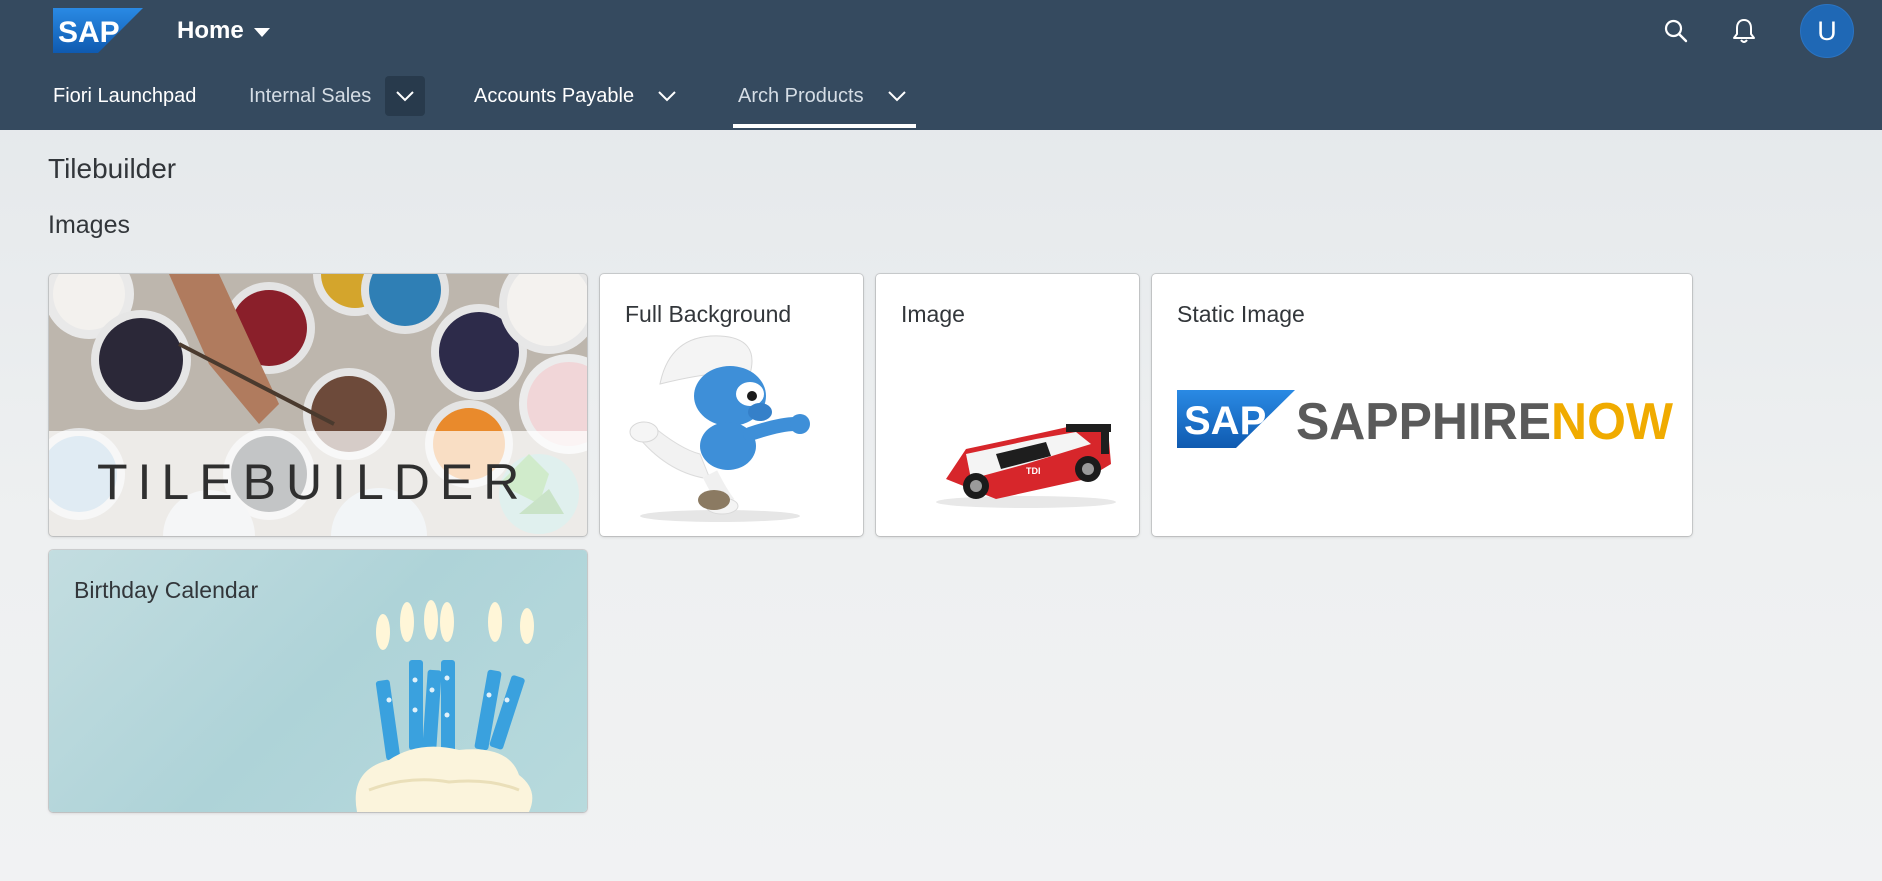 The image size is (1882, 881). I want to click on arch-products-dropdown-button, so click(897, 96).